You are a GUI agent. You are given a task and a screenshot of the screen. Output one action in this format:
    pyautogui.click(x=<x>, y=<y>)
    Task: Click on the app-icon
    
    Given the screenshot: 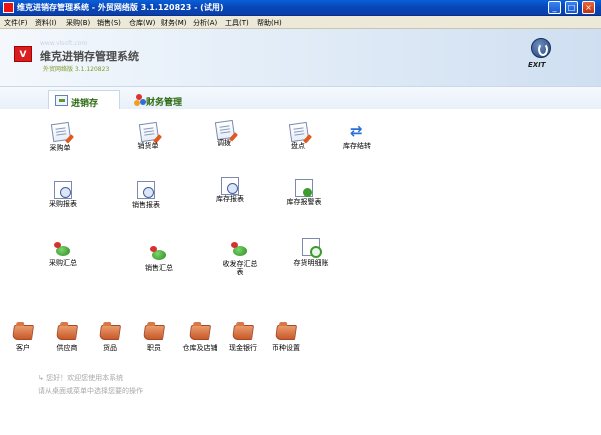 What is the action you would take?
    pyautogui.click(x=8, y=7)
    